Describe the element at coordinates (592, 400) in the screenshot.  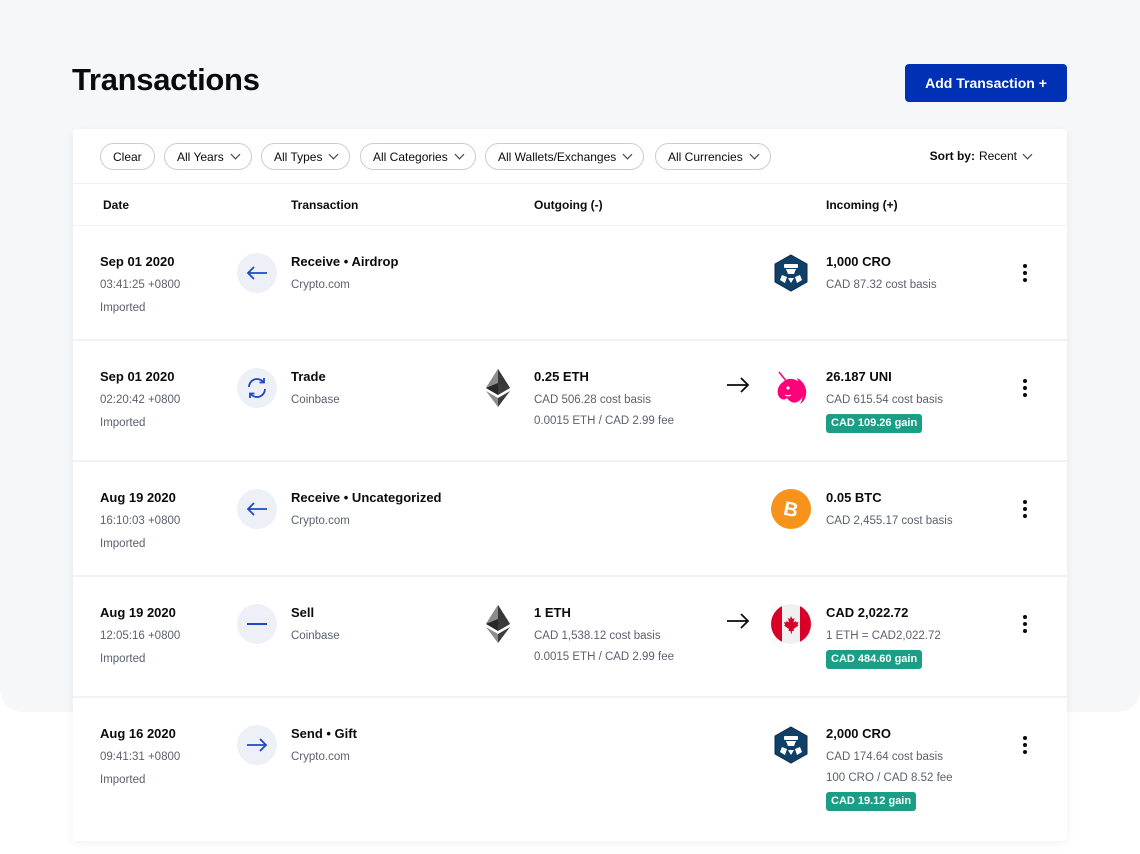
I see `outgoing-cost-basis: CAD 506.28 cost basis` at that location.